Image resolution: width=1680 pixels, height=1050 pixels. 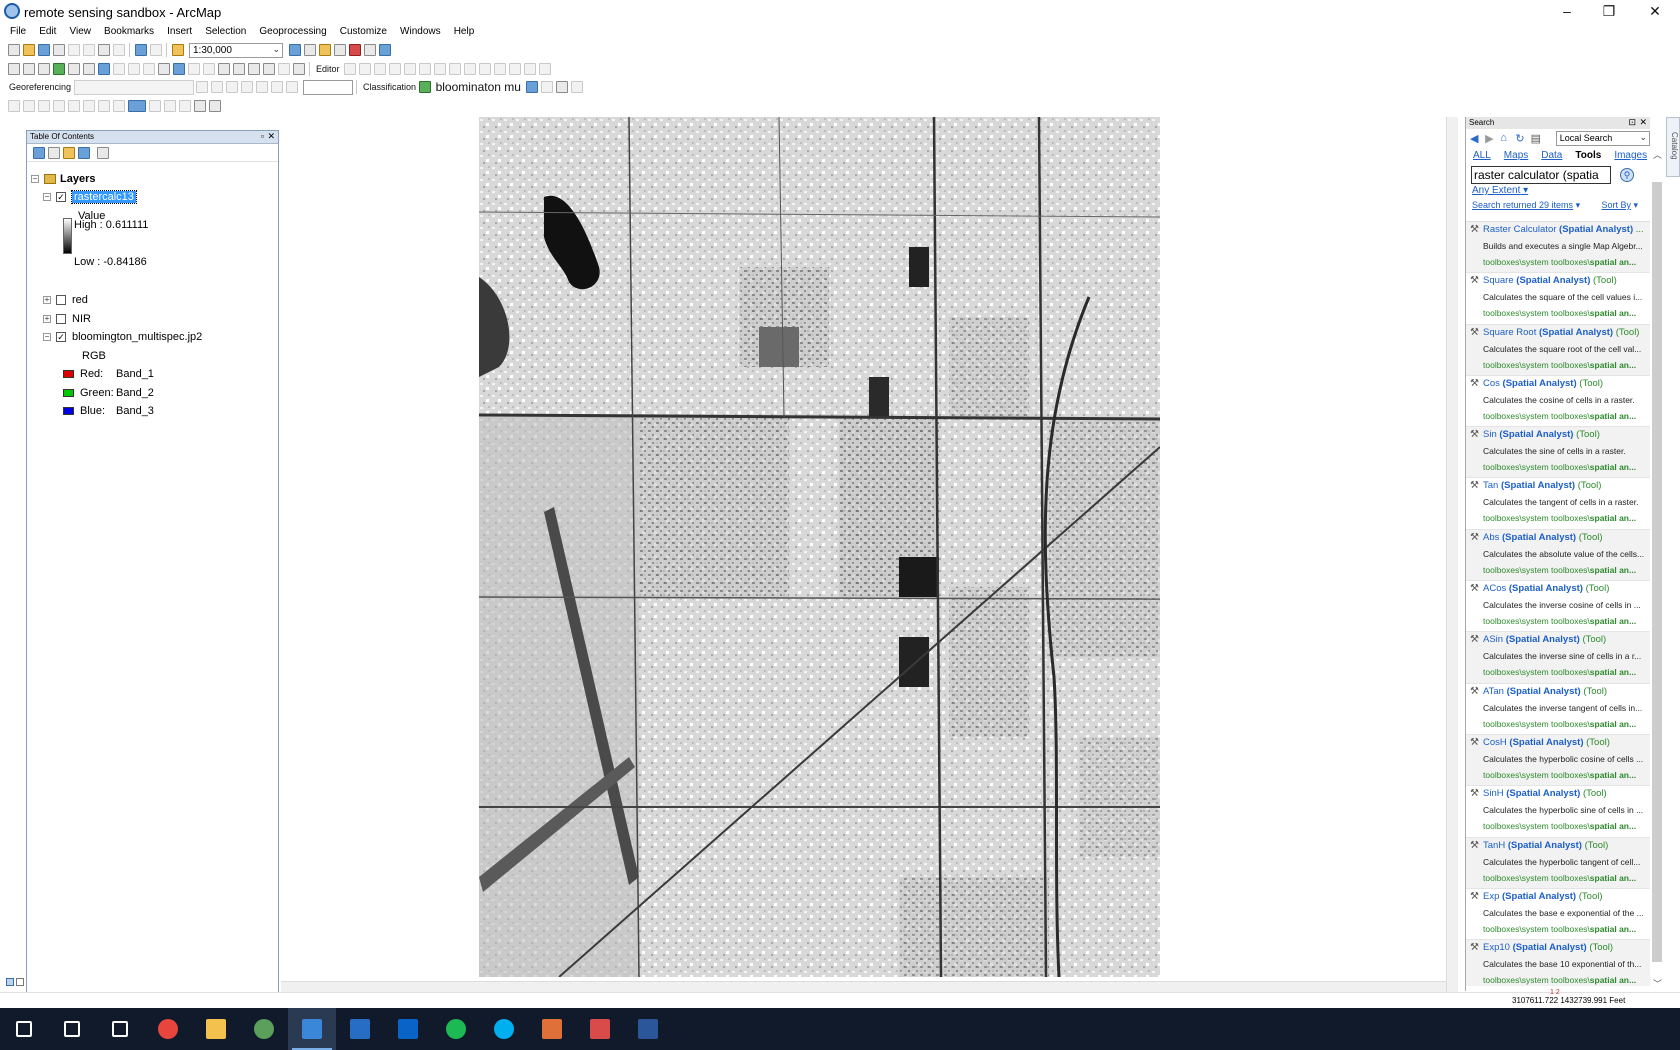 What do you see at coordinates (1491, 138) in the screenshot?
I see `forward-arrow-icon: ▶` at bounding box center [1491, 138].